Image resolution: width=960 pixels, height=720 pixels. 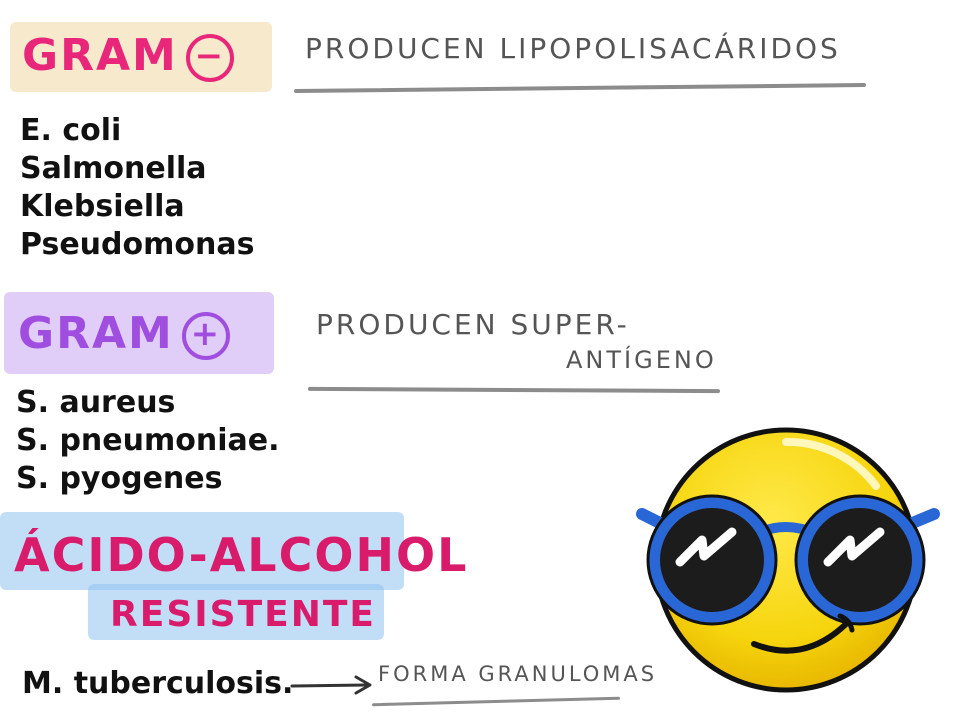 I want to click on gram-positive-heading: GRAM +, so click(x=124, y=334).